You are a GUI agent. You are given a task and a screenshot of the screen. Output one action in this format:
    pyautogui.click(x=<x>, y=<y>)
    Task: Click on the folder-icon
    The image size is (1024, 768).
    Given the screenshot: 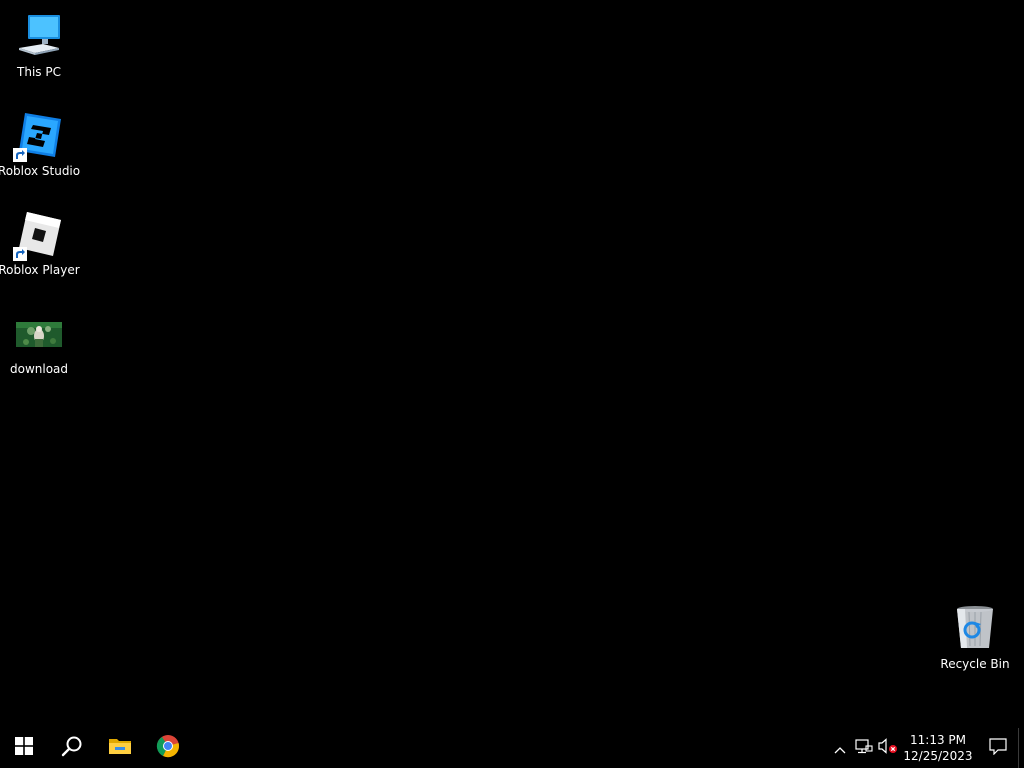 What is the action you would take?
    pyautogui.click(x=120, y=748)
    